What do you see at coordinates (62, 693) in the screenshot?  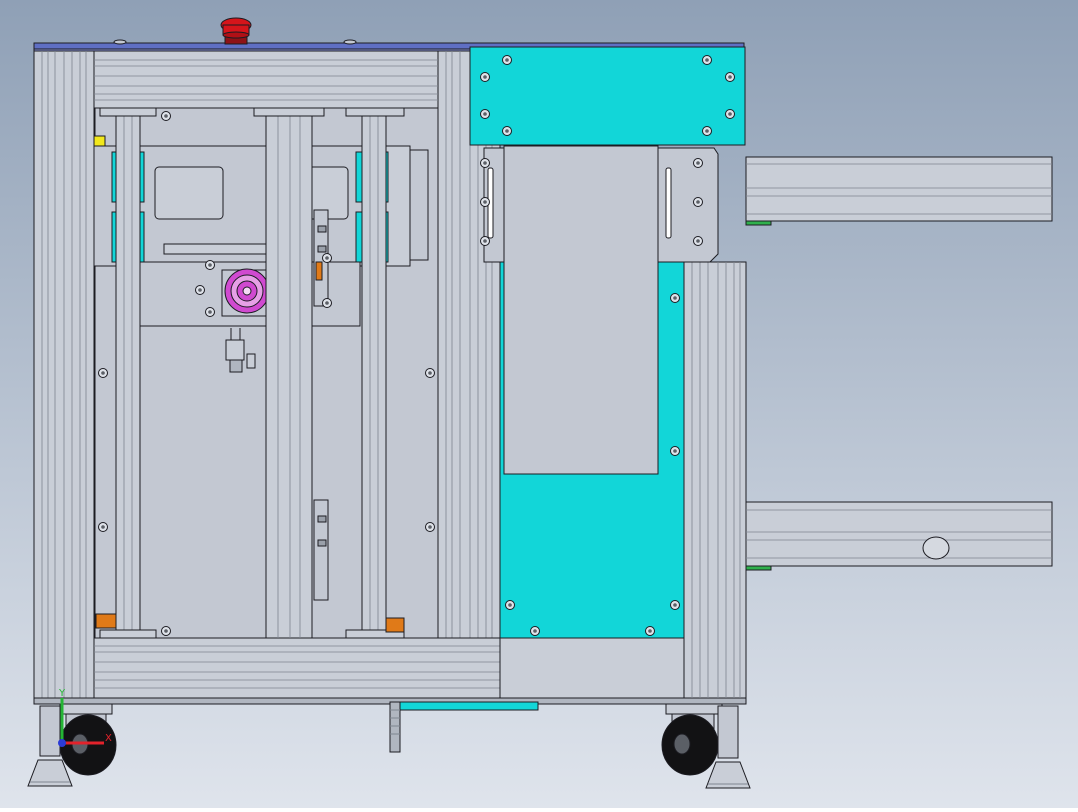 I see `axis-y-label: Y` at bounding box center [62, 693].